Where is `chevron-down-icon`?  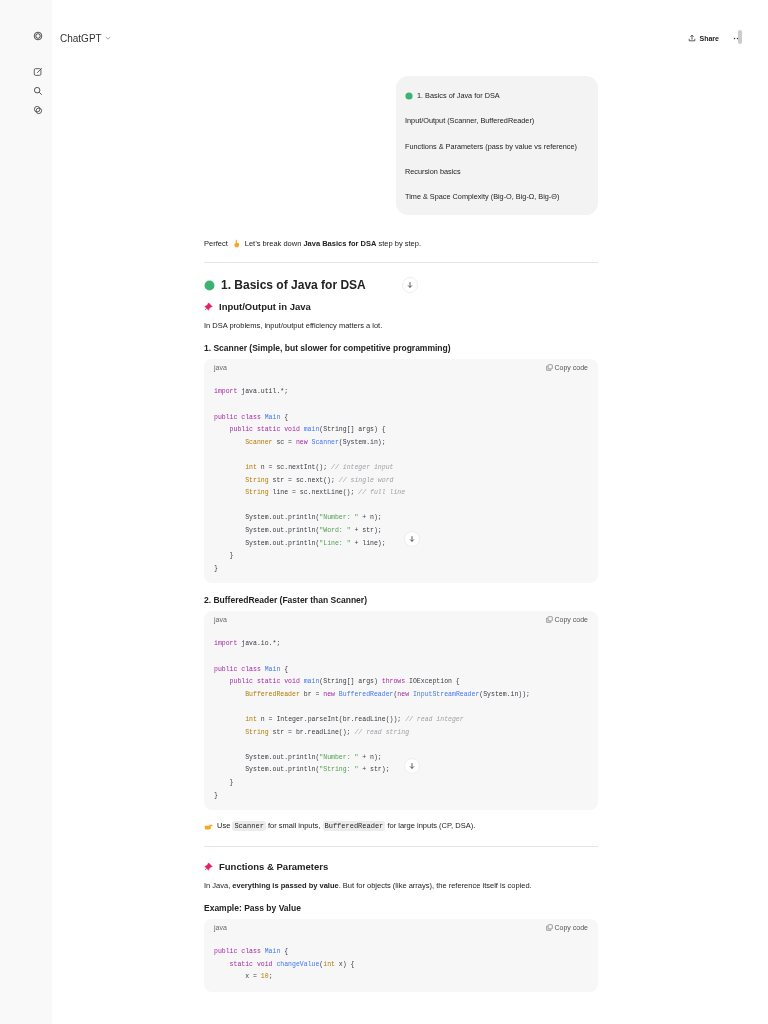
chevron-down-icon is located at coordinates (107, 38).